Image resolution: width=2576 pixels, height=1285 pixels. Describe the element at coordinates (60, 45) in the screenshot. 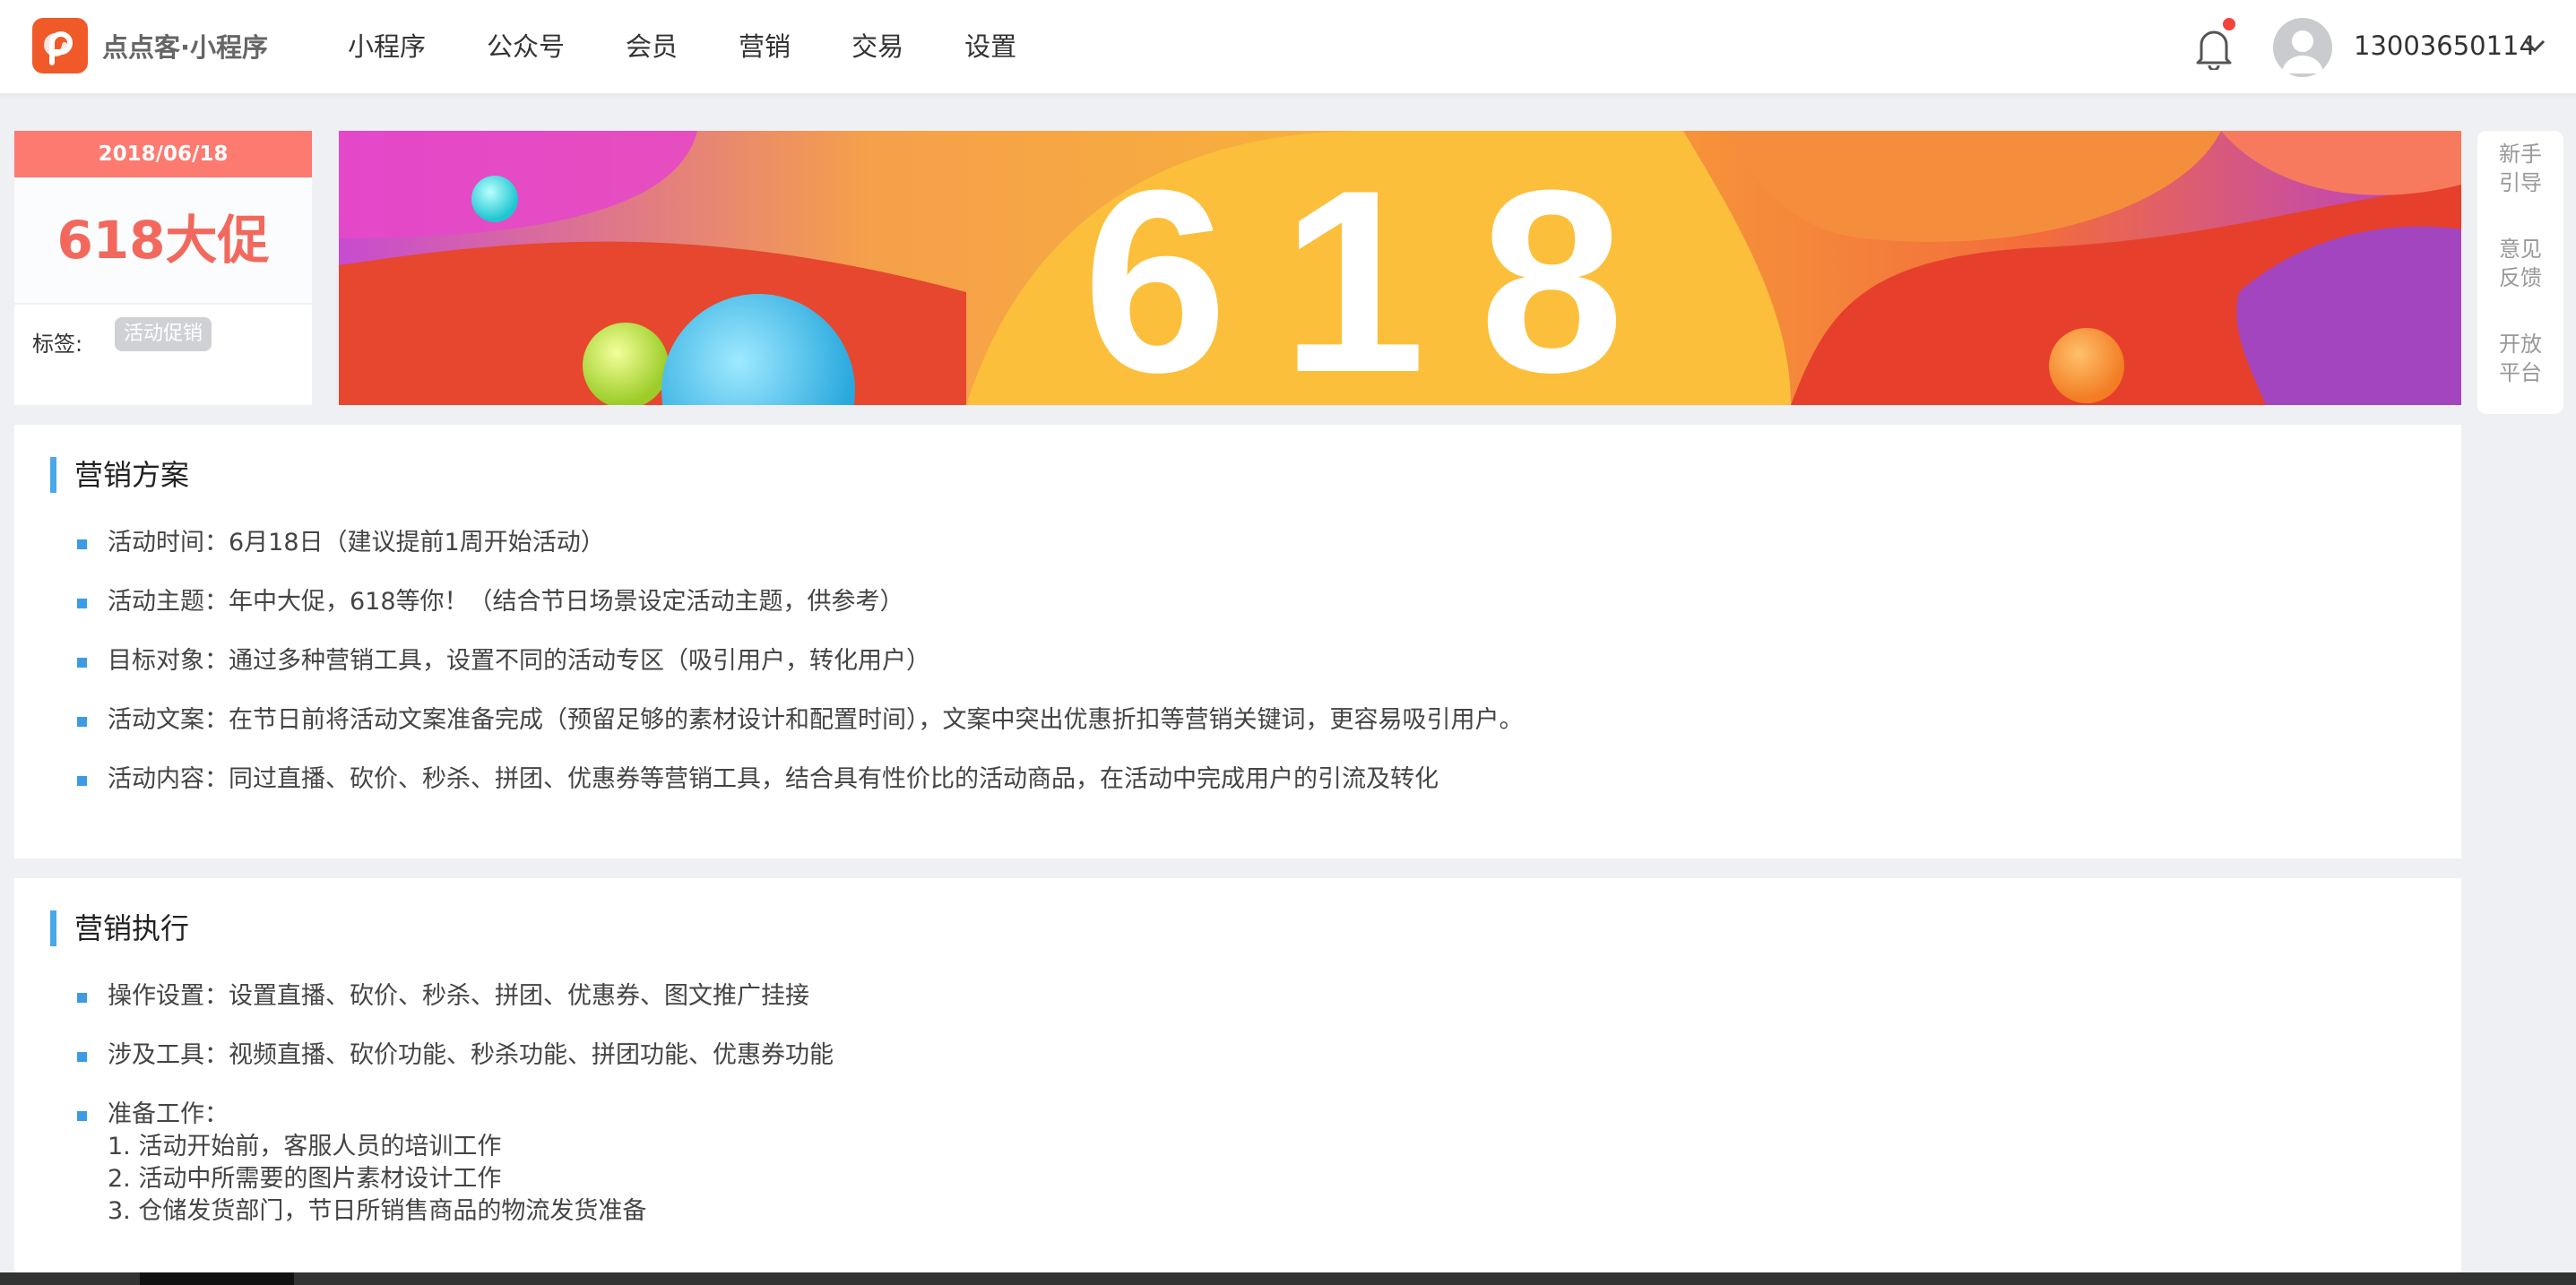

I see `logo-icon` at that location.